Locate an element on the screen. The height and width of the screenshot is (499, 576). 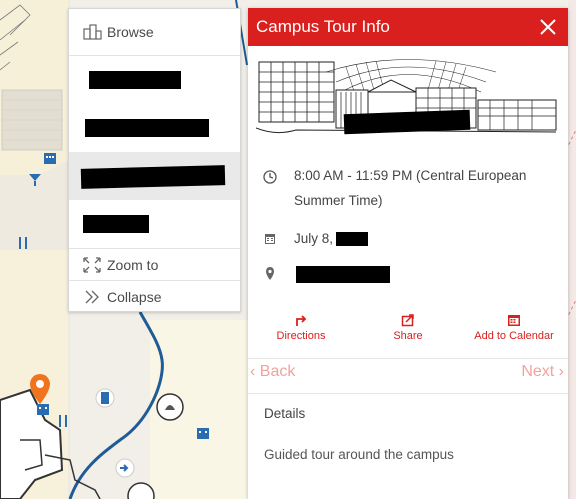
time-text-line2: Summer Time) is located at coordinates (338, 200).